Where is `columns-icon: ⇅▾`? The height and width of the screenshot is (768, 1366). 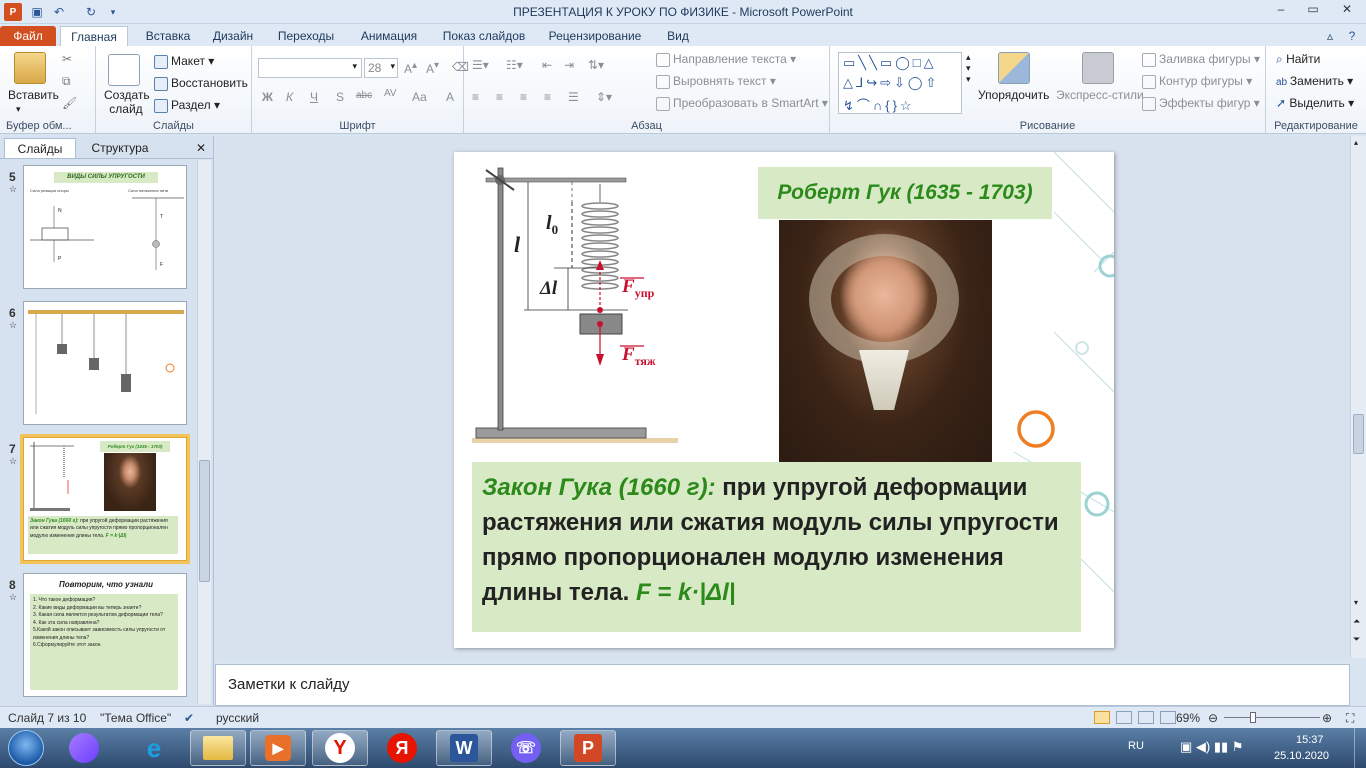 columns-icon: ⇅▾ is located at coordinates (596, 65).